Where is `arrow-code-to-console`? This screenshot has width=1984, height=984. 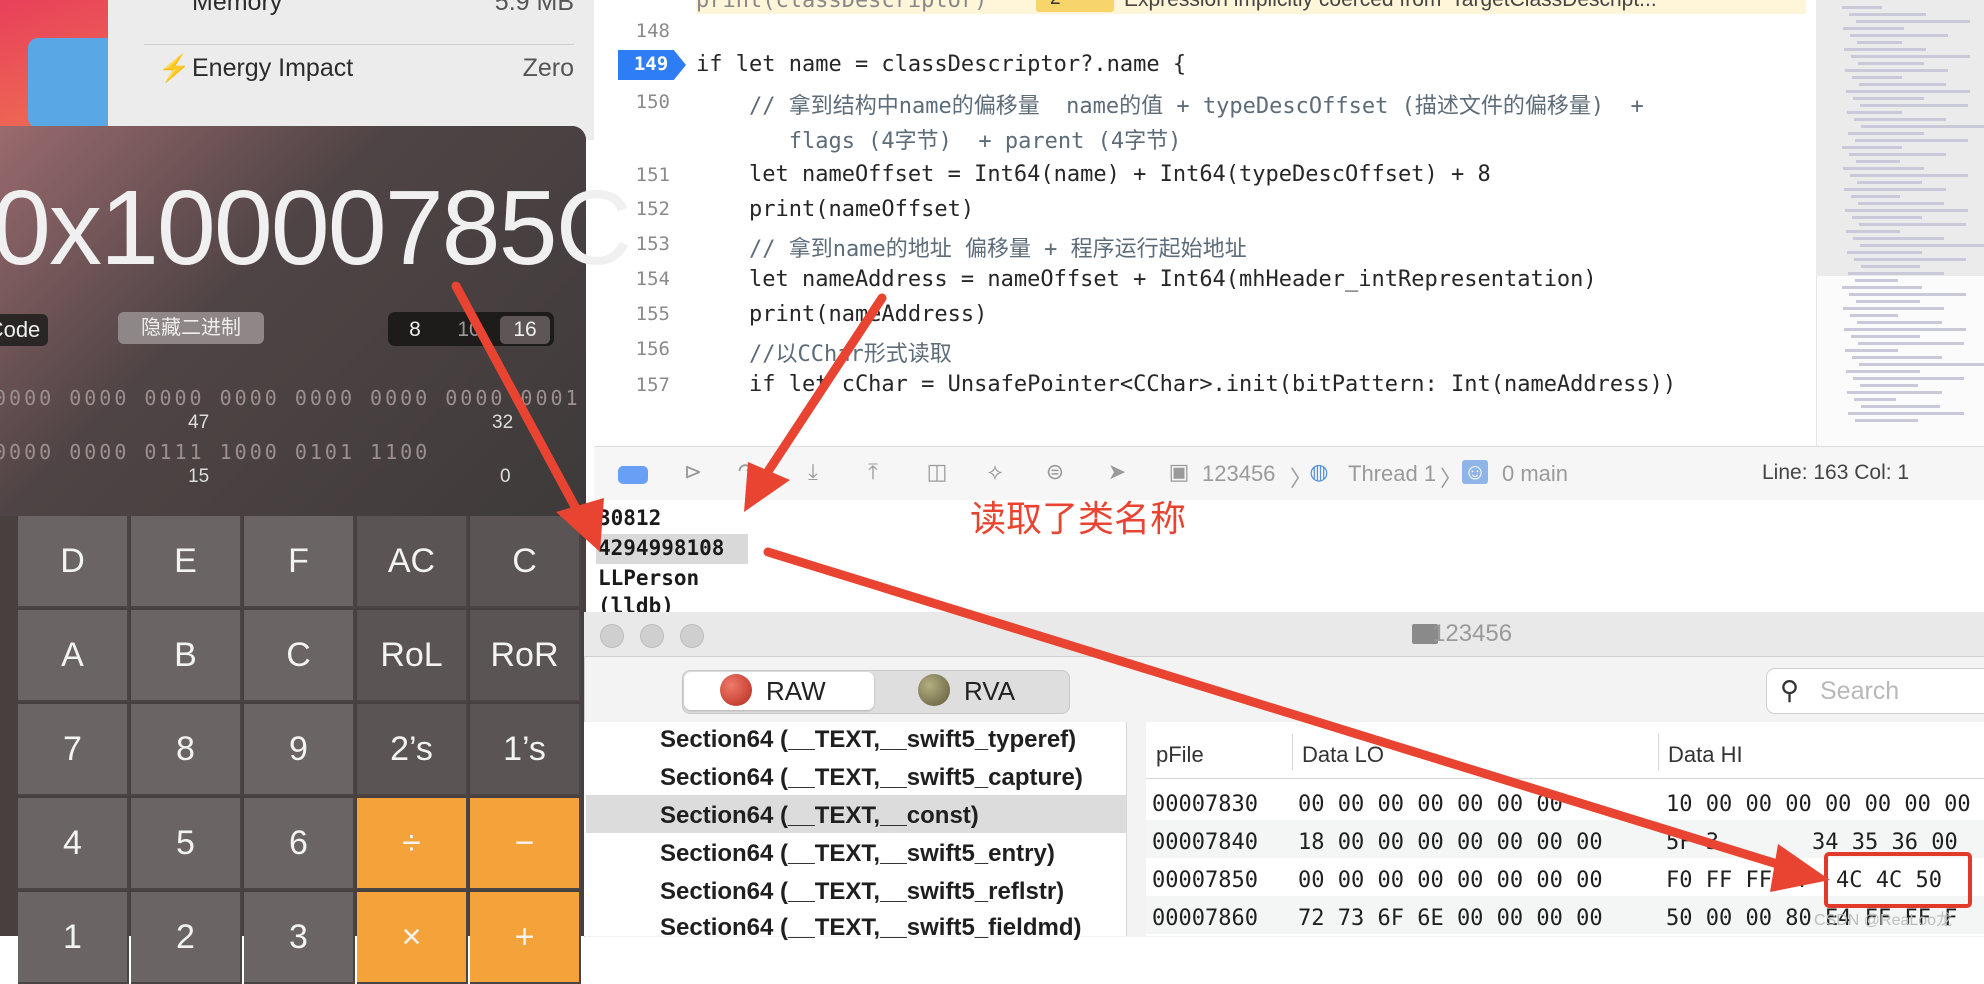 arrow-code-to-console is located at coordinates (823, 387).